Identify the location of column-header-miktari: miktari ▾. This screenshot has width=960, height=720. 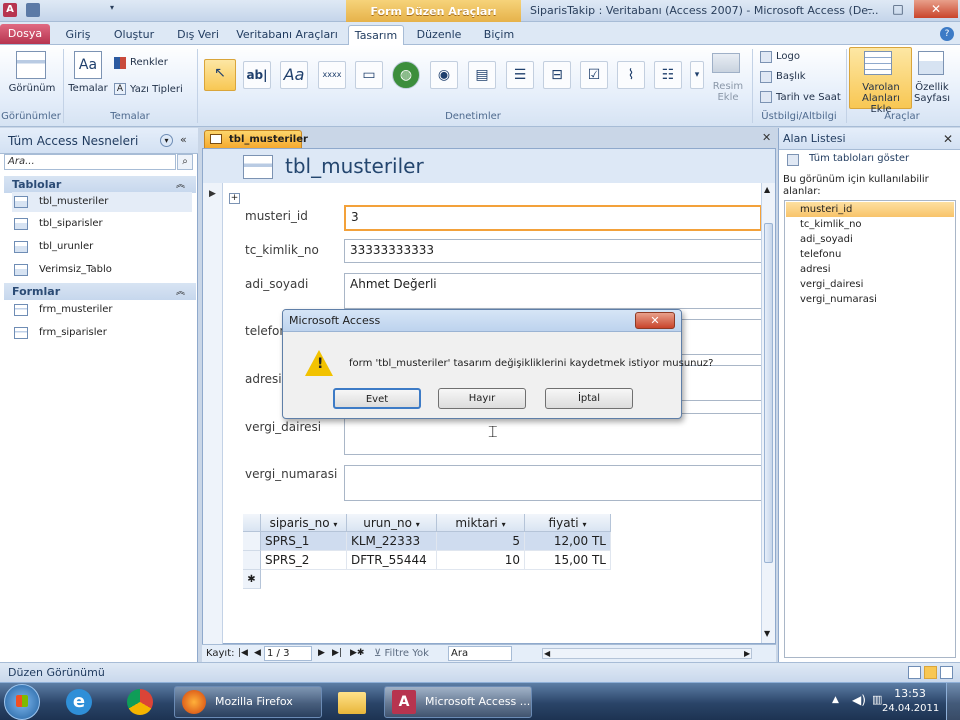
(481, 523).